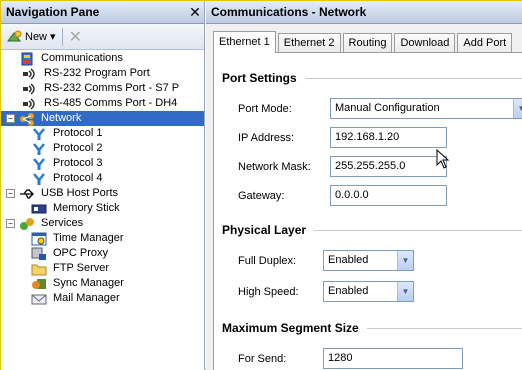 Image resolution: width=522 pixels, height=370 pixels. Describe the element at coordinates (259, 78) in the screenshot. I see `port-settings-title: Port Settings` at that location.